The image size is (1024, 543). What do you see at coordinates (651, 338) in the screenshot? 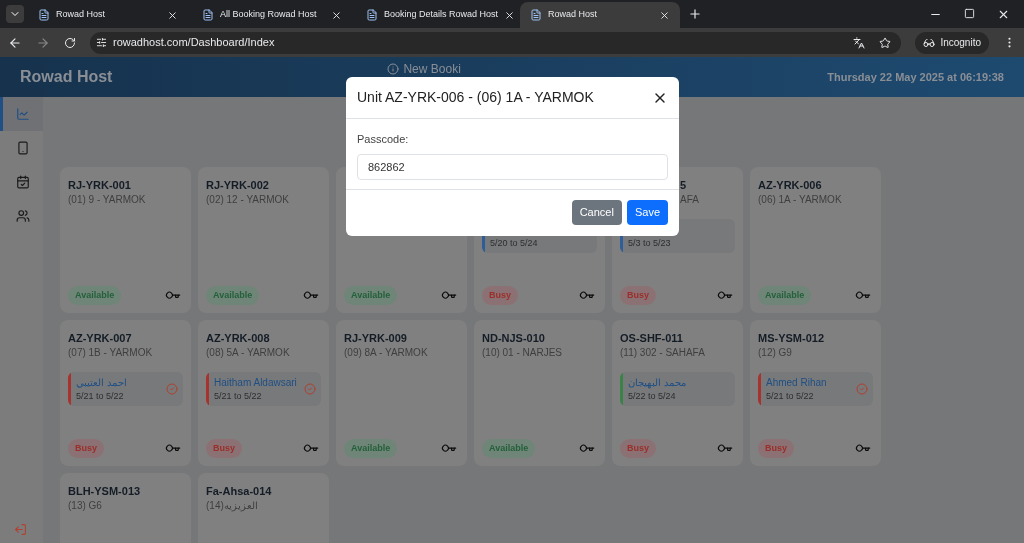
I see `unit-code: OS-SHF-011` at bounding box center [651, 338].